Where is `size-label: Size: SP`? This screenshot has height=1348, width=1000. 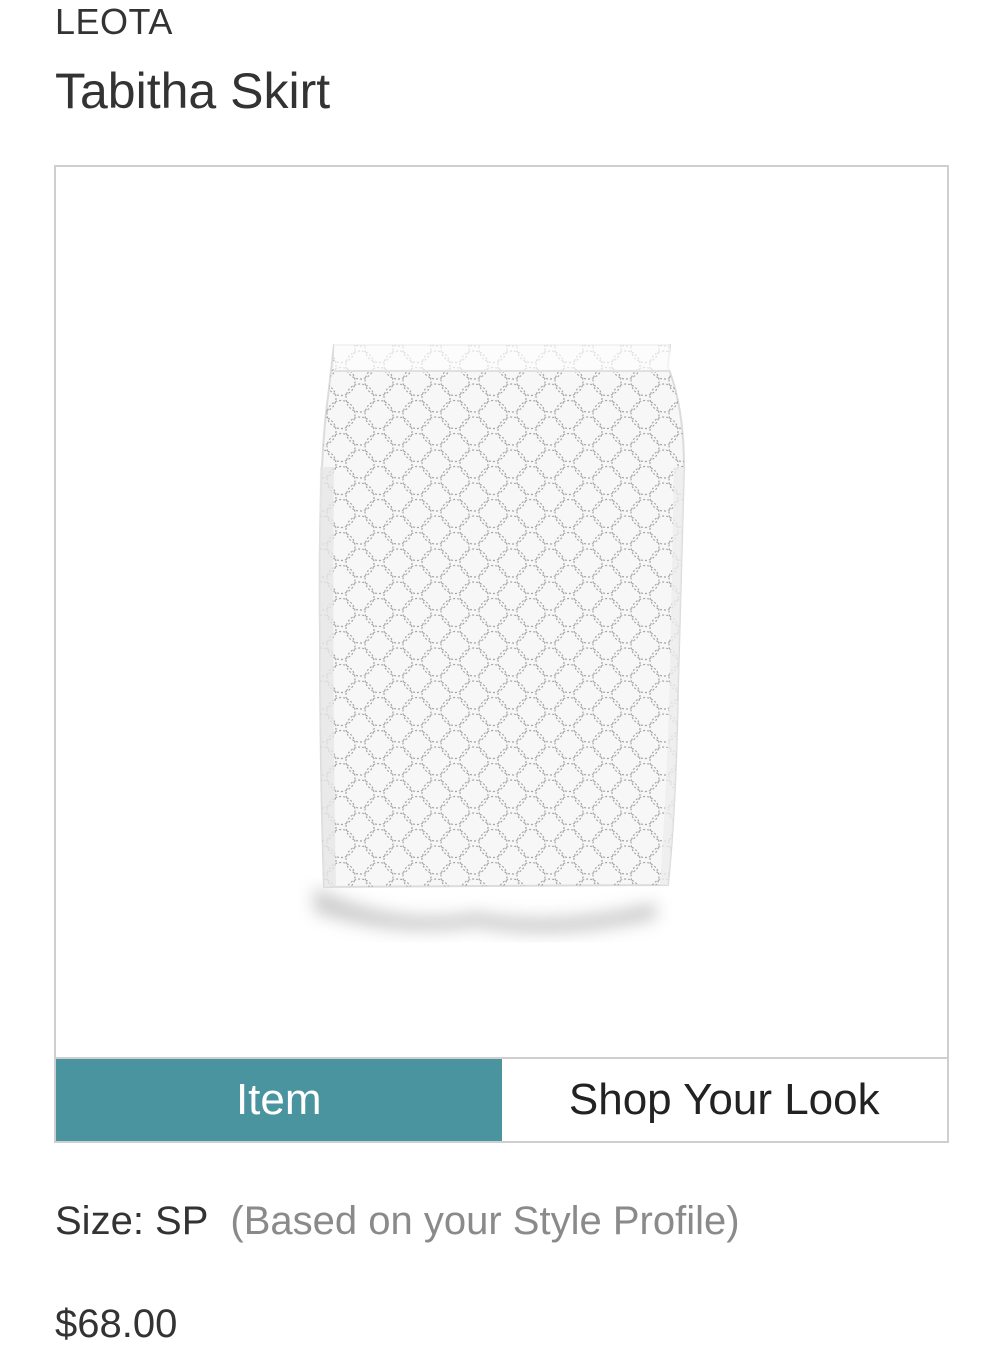 size-label: Size: SP is located at coordinates (132, 1221).